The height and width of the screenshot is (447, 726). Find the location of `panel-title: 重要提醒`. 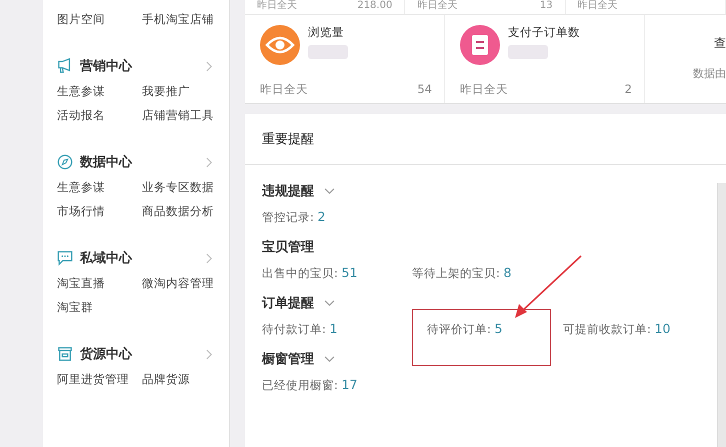

panel-title: 重要提醒 is located at coordinates (288, 139).